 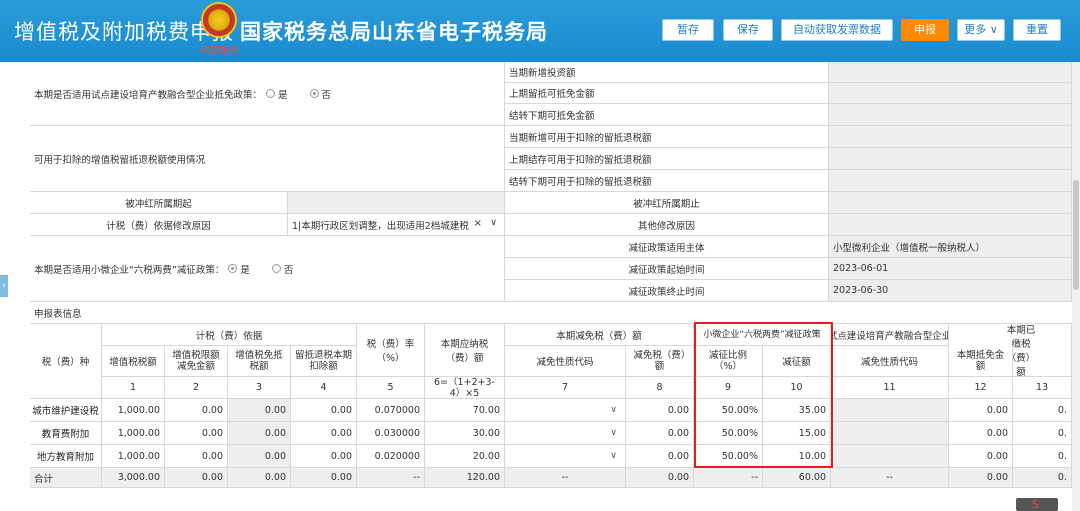 What do you see at coordinates (890, 335) in the screenshot?
I see `col-pilot-group: 试点建设培育产教融合型企业` at bounding box center [890, 335].